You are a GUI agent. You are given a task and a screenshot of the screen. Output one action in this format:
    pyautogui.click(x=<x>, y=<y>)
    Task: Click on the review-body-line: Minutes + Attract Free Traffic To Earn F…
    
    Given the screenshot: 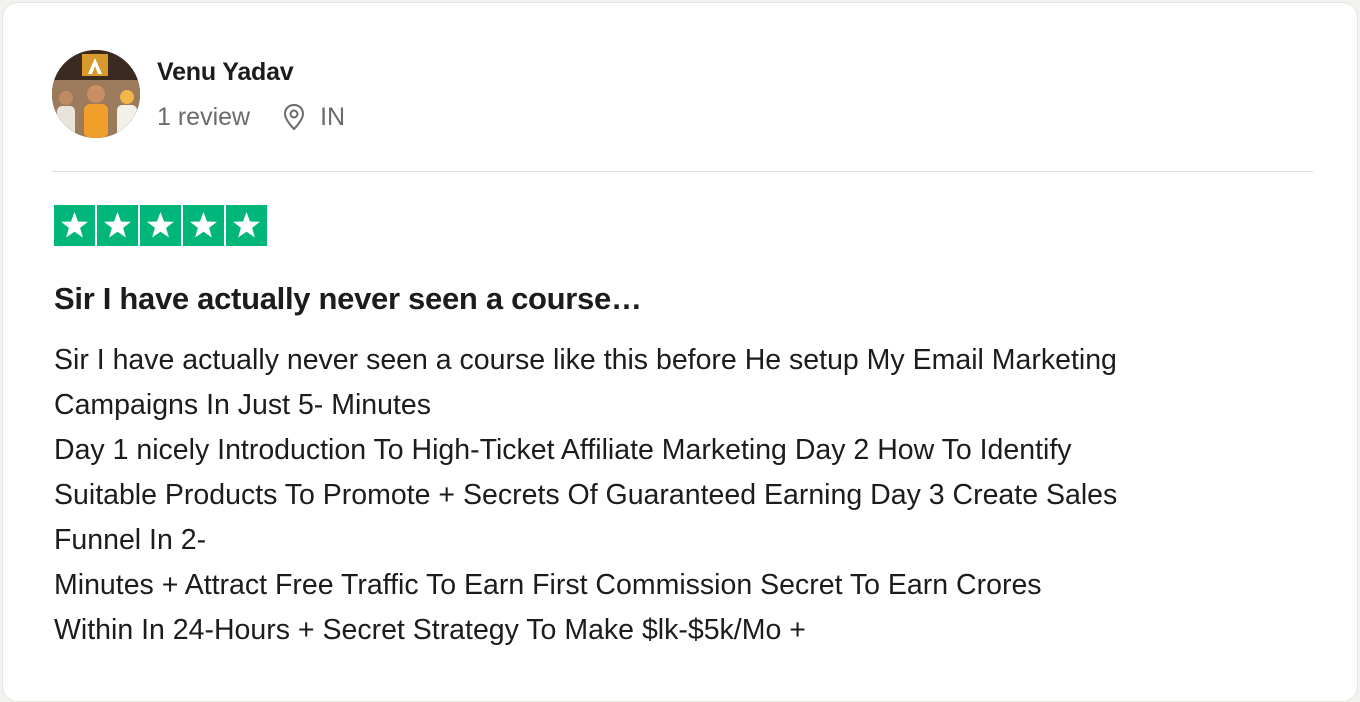 What is the action you would take?
    pyautogui.click(x=548, y=585)
    